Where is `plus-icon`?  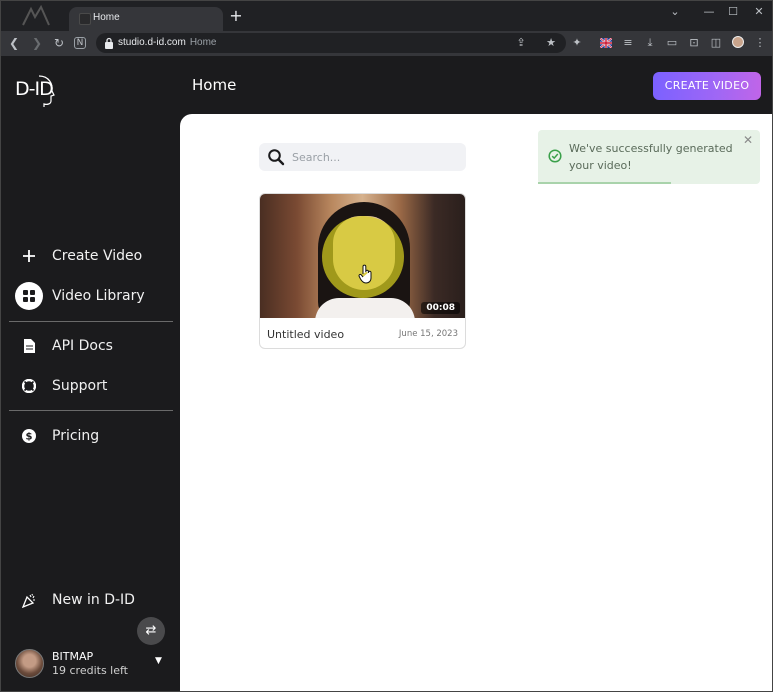 plus-icon is located at coordinates (29, 256).